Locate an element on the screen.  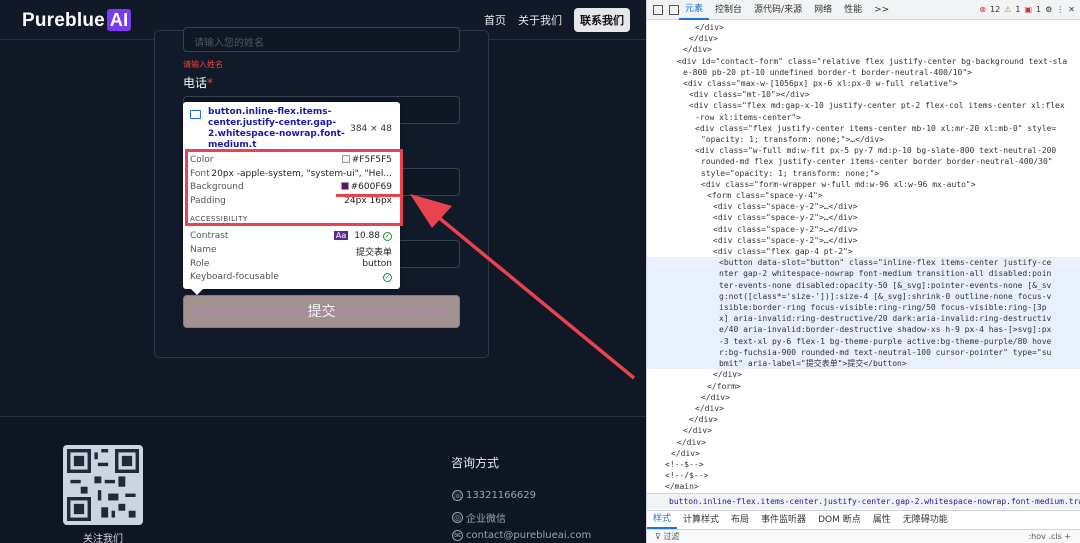
subtab-properties: 属性 is located at coordinates (882, 520).